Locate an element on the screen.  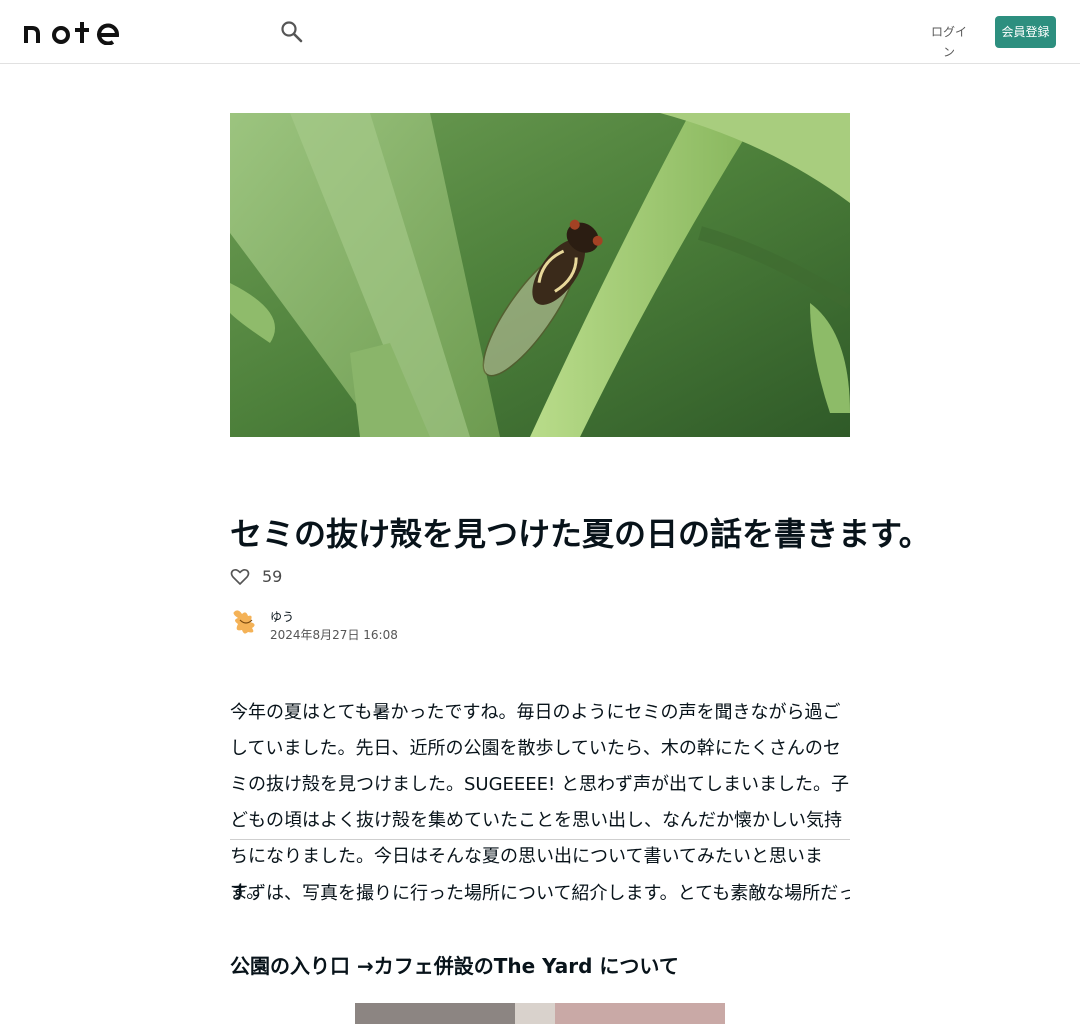
note-logo: note is located at coordinates (73, 32).